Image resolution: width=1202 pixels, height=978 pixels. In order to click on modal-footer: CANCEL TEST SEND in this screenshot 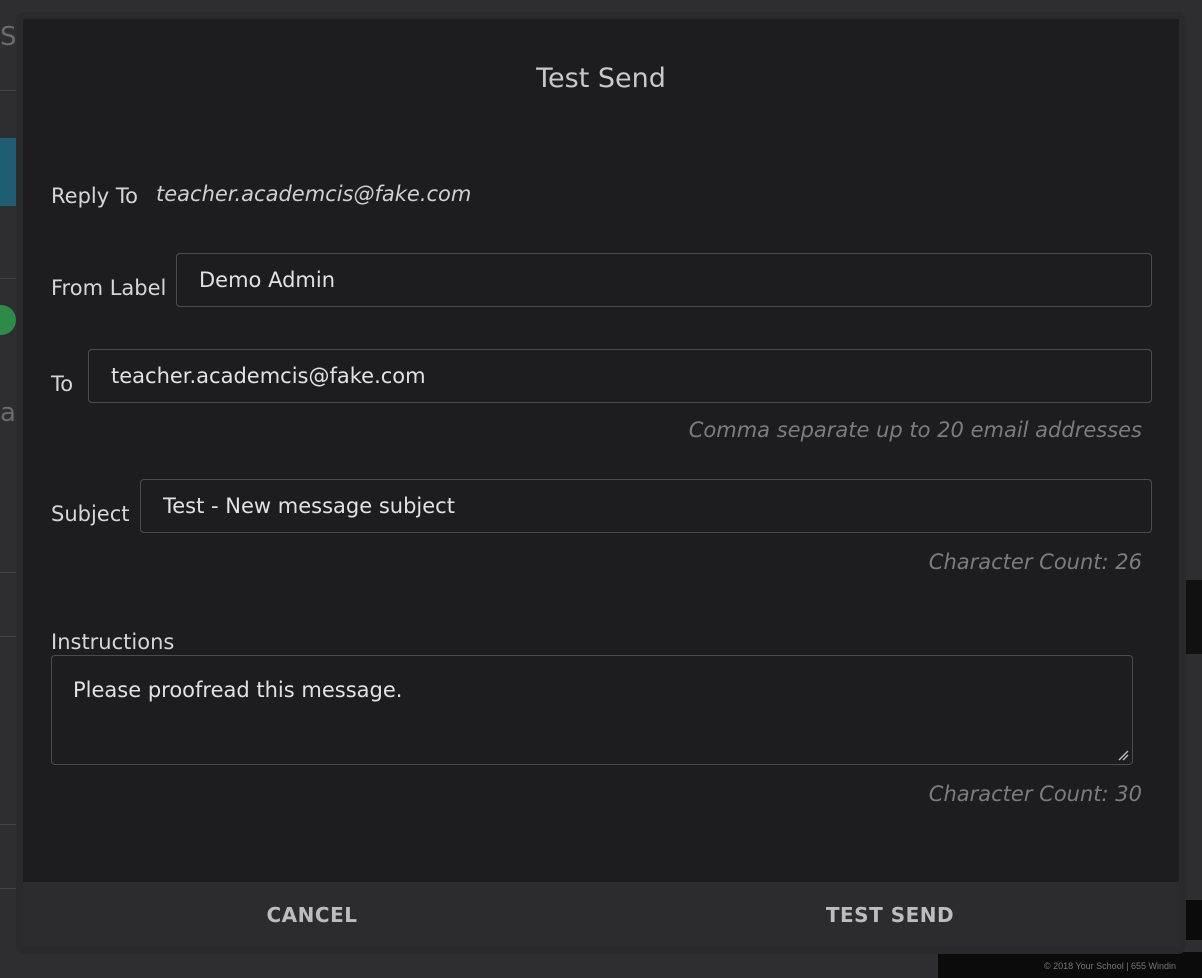, I will do `click(601, 914)`.